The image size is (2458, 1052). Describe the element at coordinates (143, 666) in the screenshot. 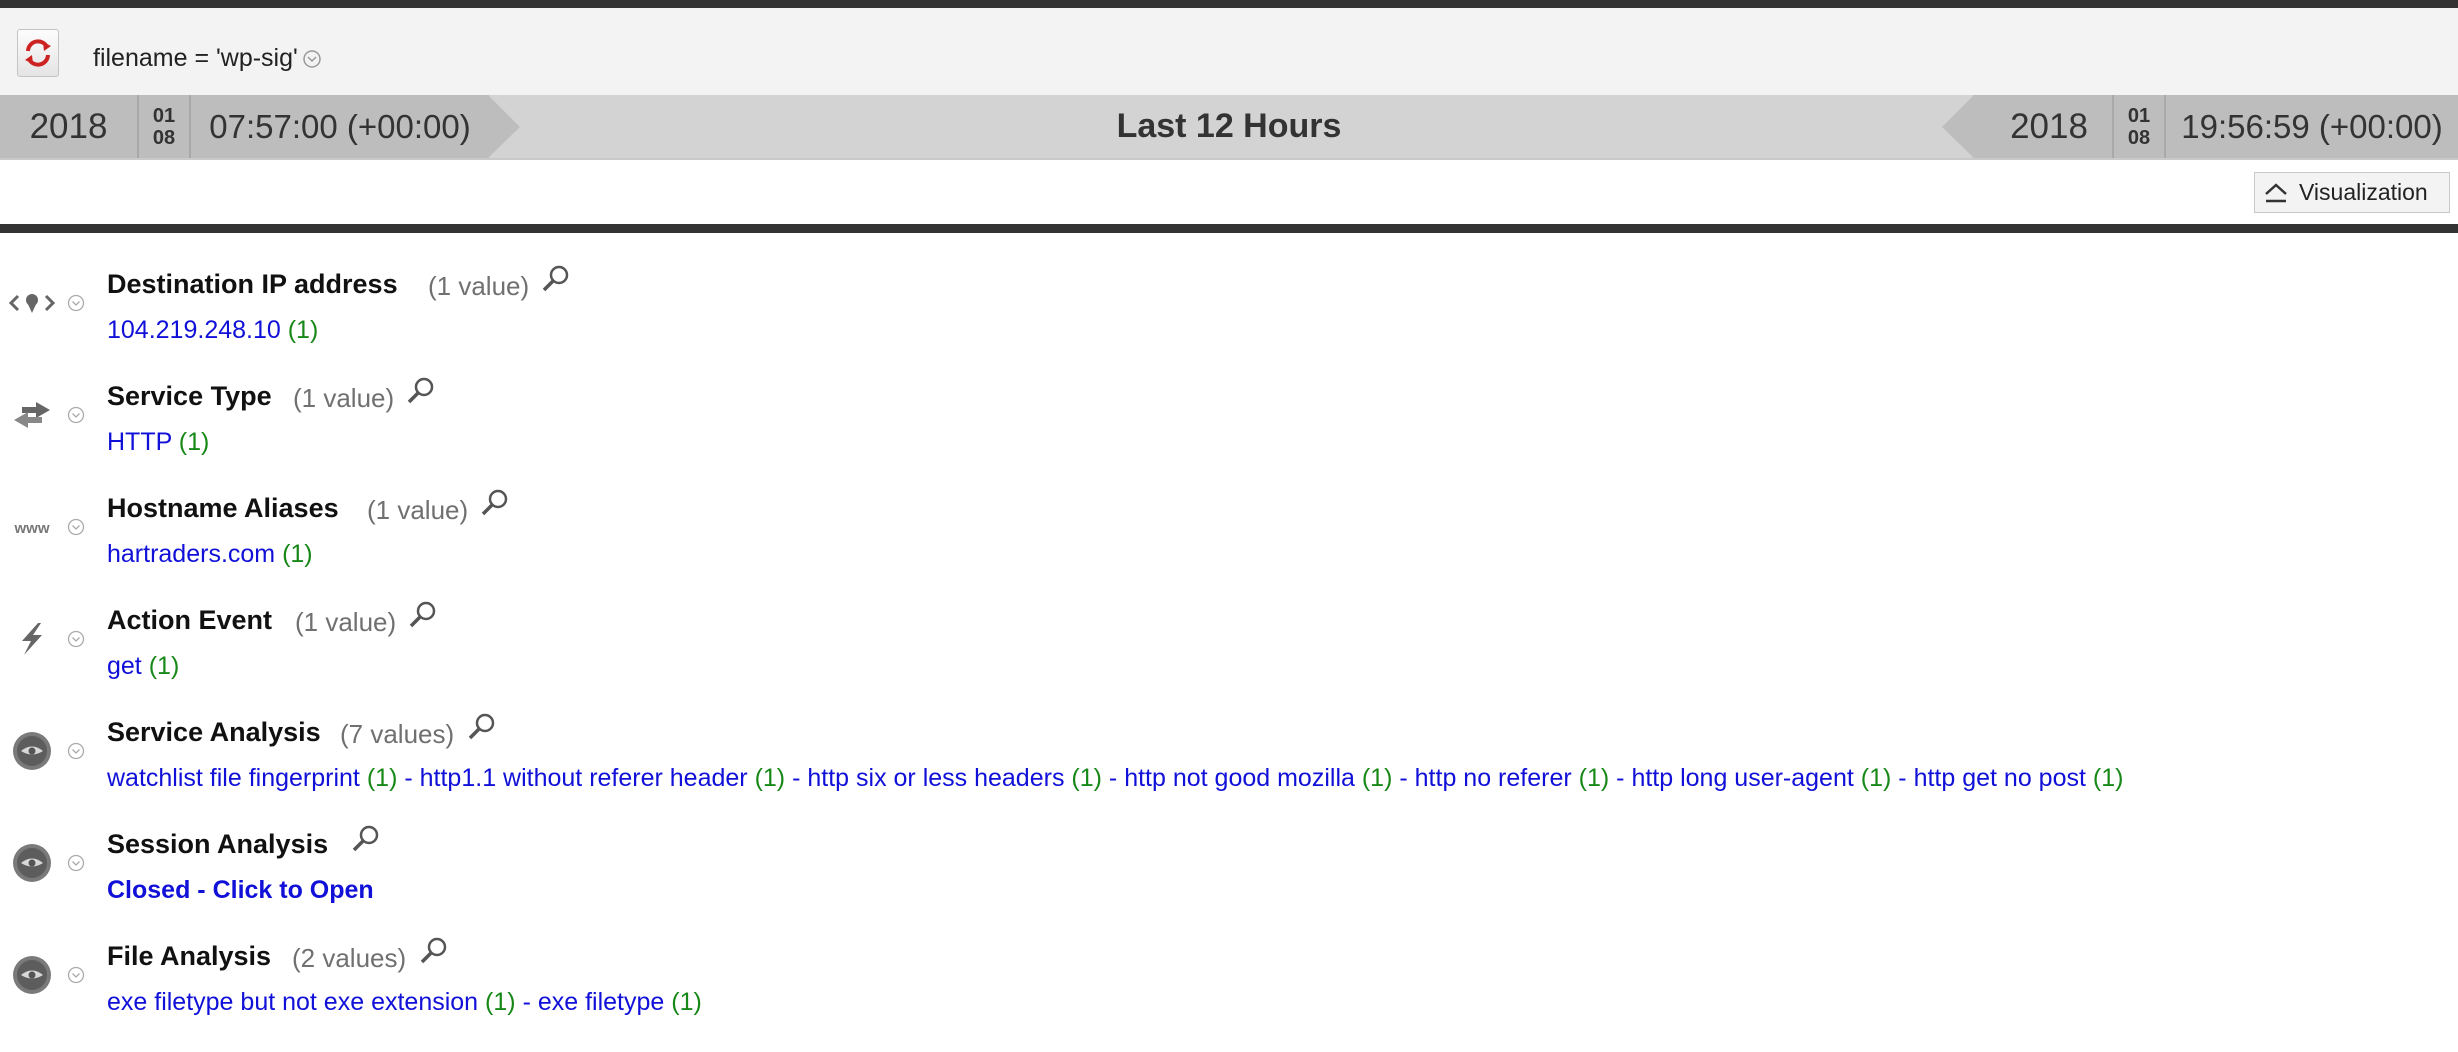

I see `value-list: get (1)` at that location.